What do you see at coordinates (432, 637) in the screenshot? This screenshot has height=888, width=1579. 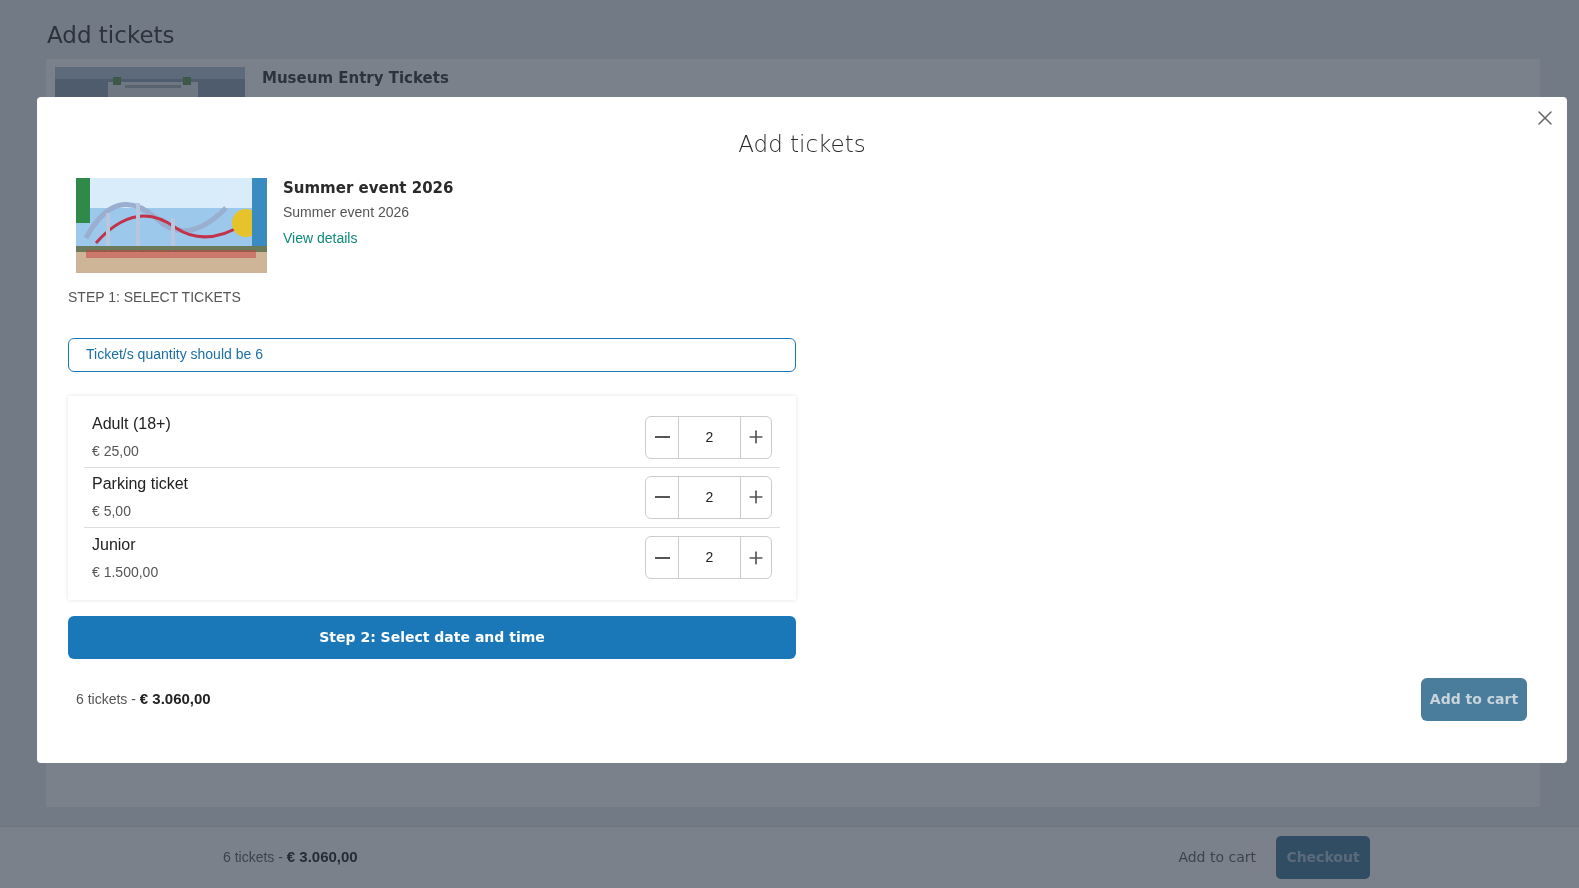 I see `step-two-button: Step 2: Select date and time` at bounding box center [432, 637].